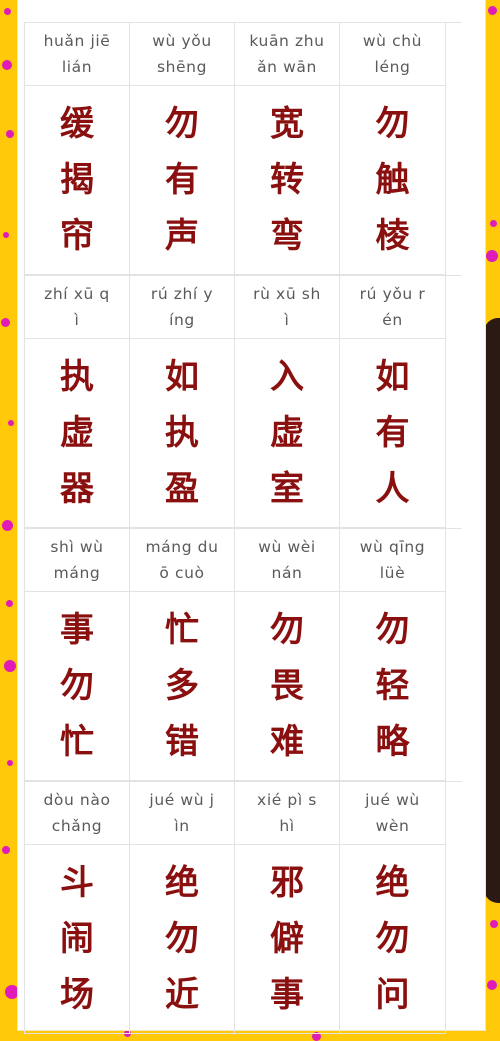 This screenshot has width=500, height=1041. I want to click on hanzi-cell: 勿触棱, so click(393, 180).